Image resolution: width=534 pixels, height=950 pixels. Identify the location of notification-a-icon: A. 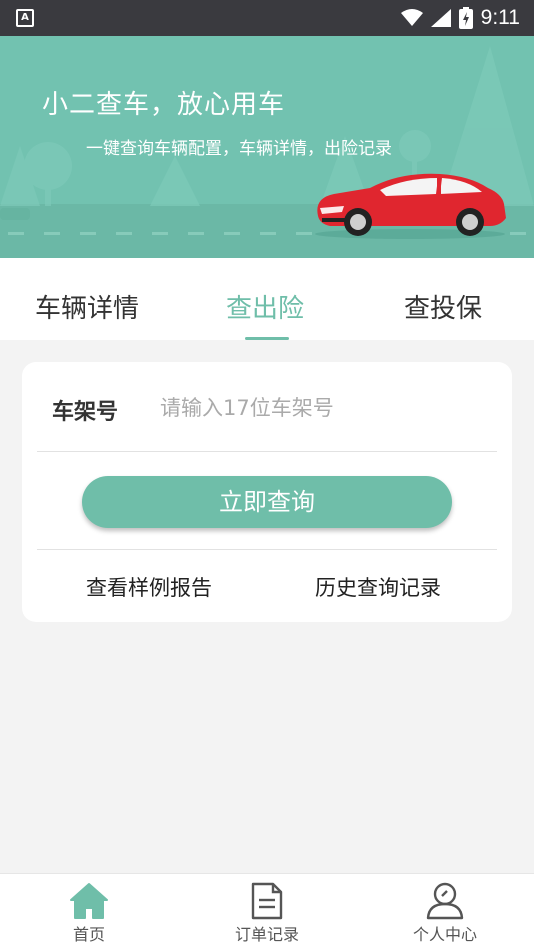
(25, 18).